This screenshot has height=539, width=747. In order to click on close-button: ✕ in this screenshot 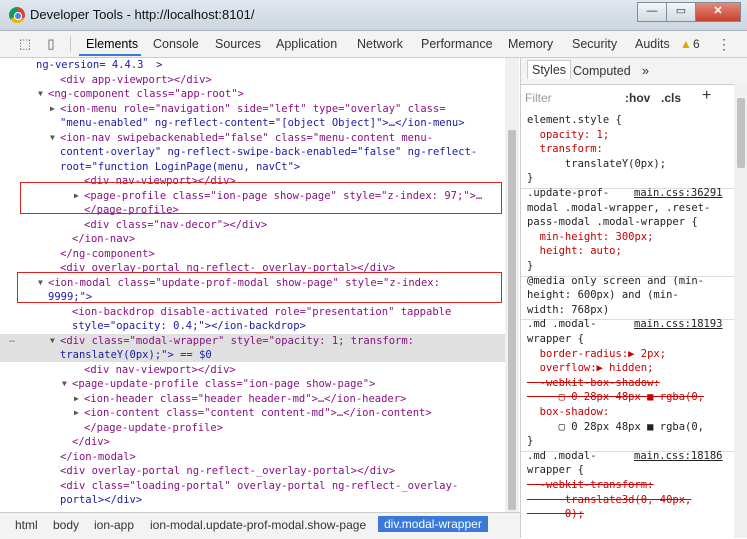, I will do `click(718, 12)`.